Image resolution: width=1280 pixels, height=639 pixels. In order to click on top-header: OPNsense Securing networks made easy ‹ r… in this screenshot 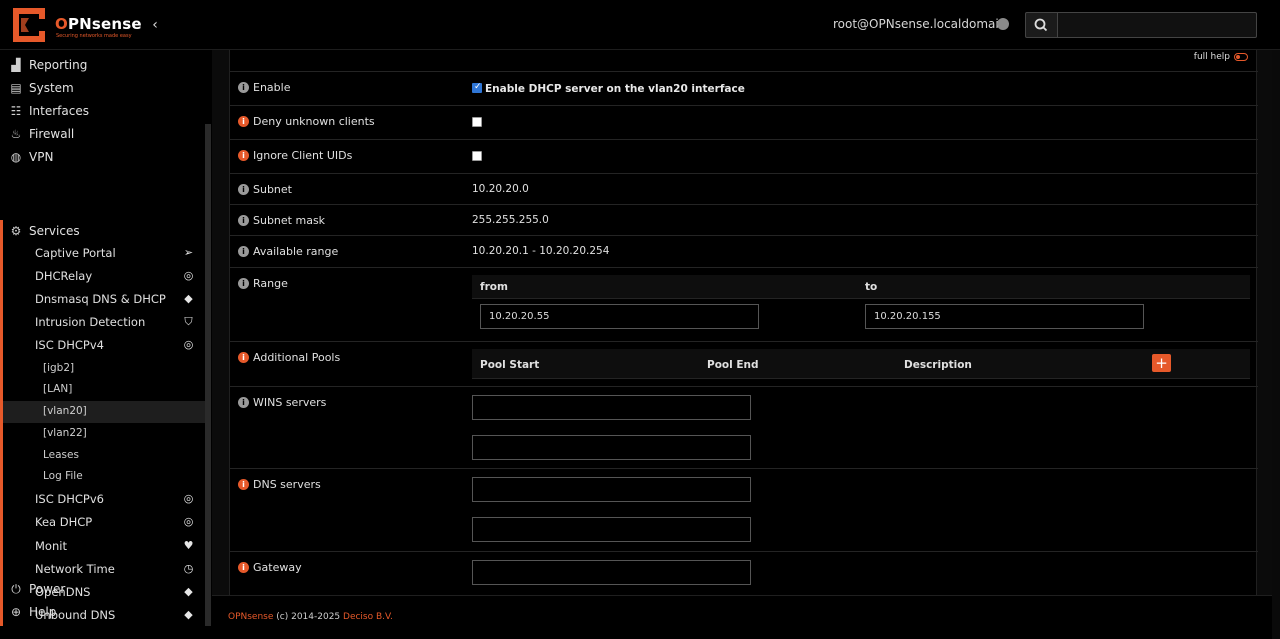, I will do `click(640, 25)`.